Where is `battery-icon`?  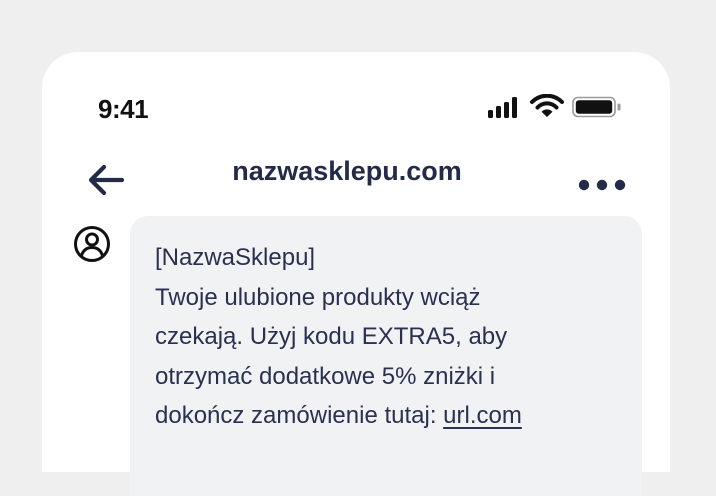 battery-icon is located at coordinates (597, 107).